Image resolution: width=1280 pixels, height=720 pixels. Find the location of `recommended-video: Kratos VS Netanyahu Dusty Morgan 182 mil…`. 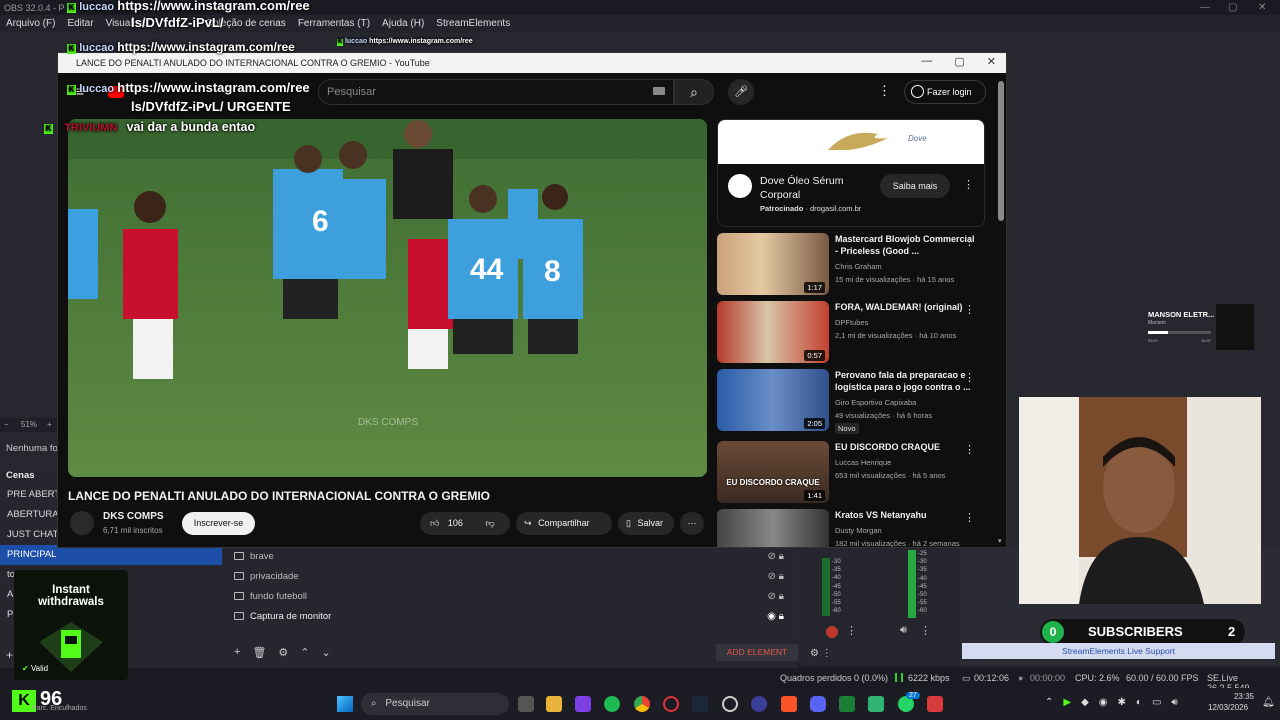

recommended-video: Kratos VS Netanyahu Dusty Morgan 182 mil… is located at coordinates (857, 528).